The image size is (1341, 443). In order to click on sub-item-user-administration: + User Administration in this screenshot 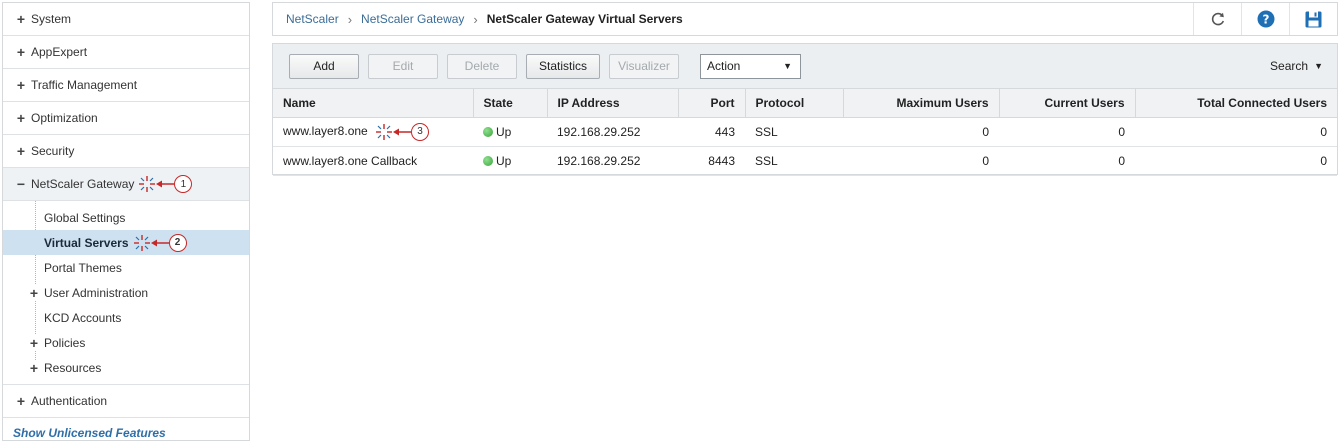, I will do `click(126, 292)`.